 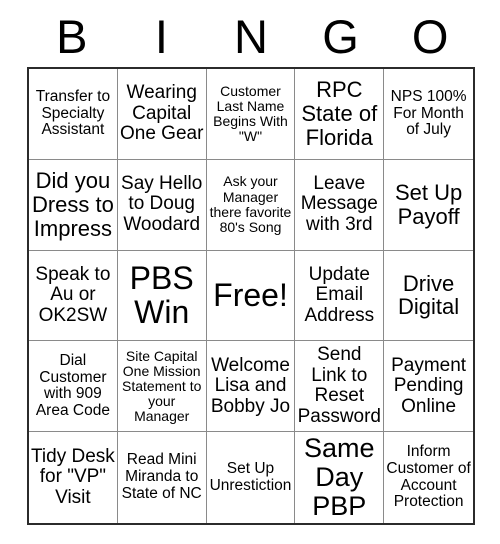 I want to click on bingo-cell-label: Did you Dress to Impress, so click(x=72, y=204).